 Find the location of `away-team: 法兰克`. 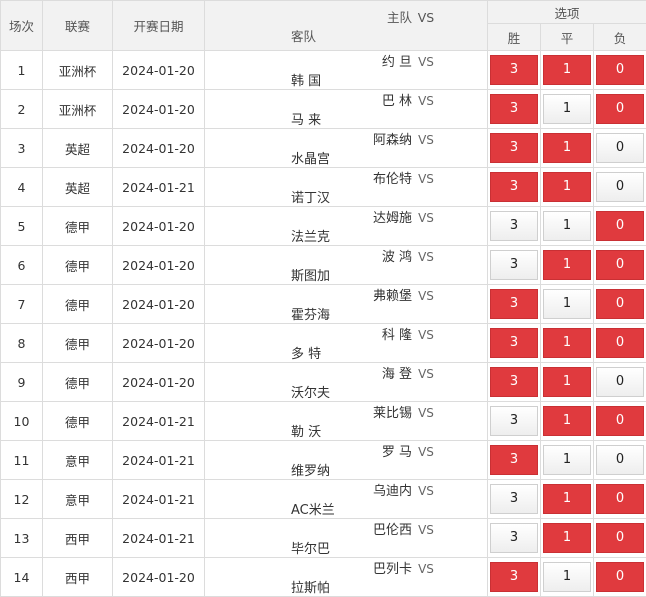

away-team: 法兰克 is located at coordinates (346, 235).